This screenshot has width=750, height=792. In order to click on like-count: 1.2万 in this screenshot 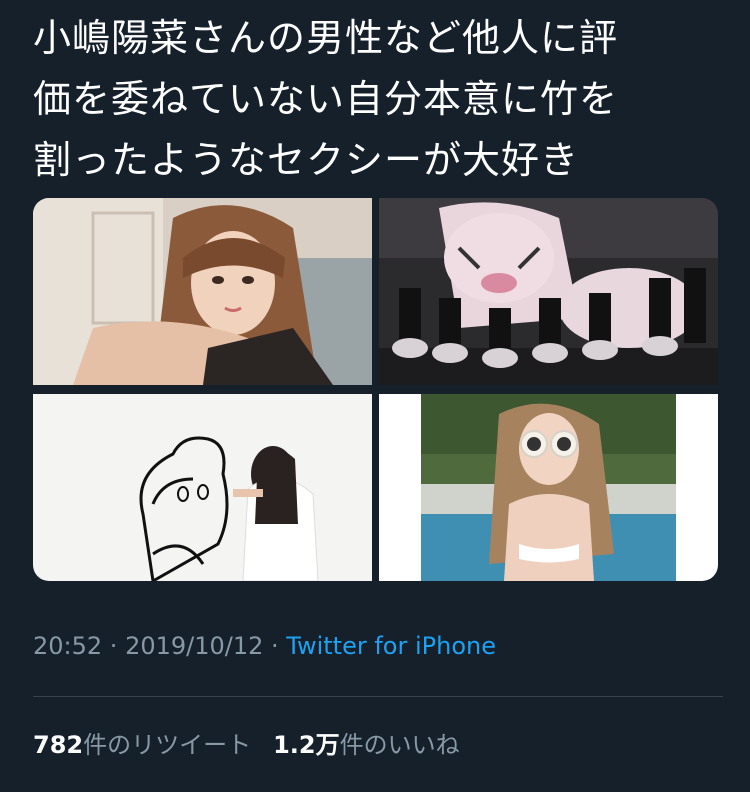, I will do `click(306, 745)`.